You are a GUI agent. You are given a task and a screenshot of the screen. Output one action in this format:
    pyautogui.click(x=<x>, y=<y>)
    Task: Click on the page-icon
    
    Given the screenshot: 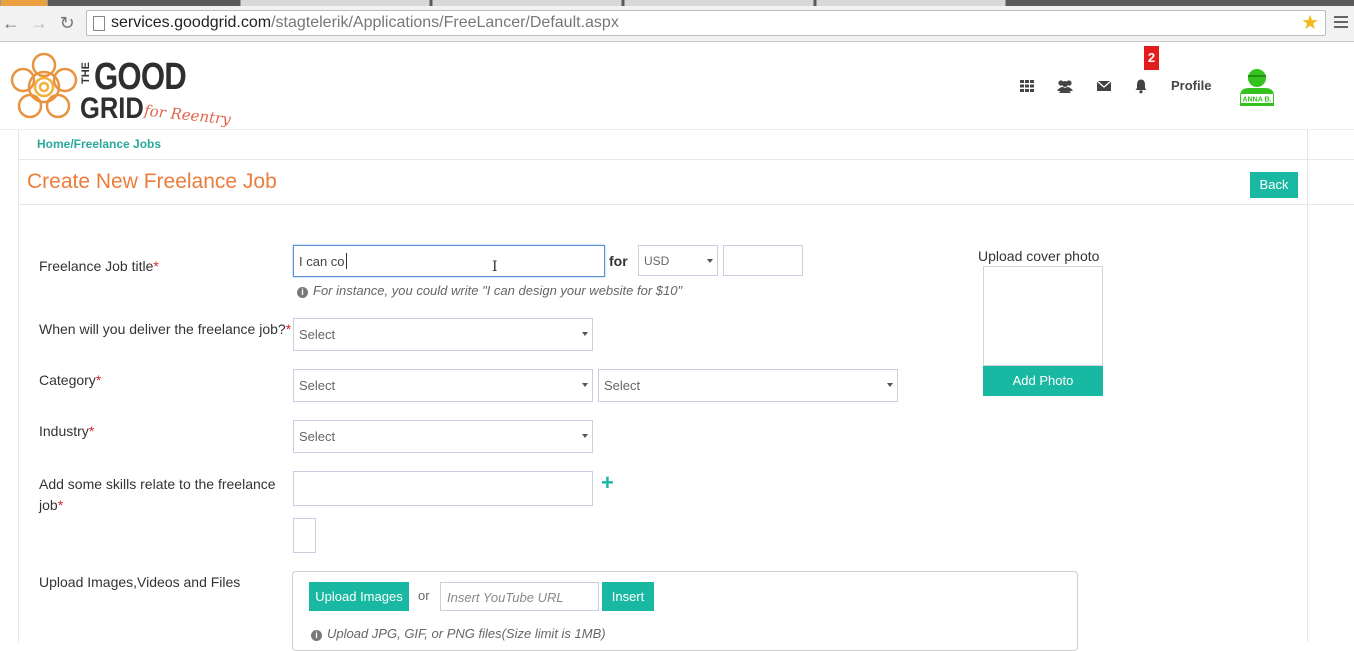 What is the action you would take?
    pyautogui.click(x=99, y=23)
    